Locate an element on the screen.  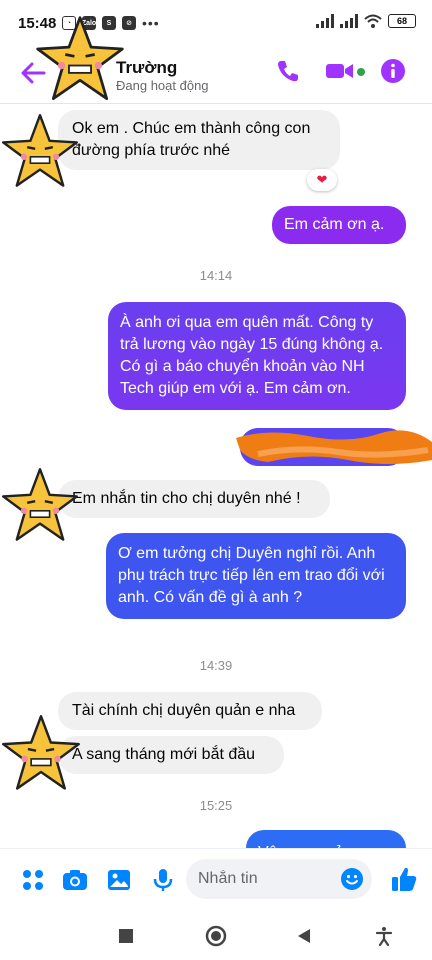
info-icon is located at coordinates (393, 71).